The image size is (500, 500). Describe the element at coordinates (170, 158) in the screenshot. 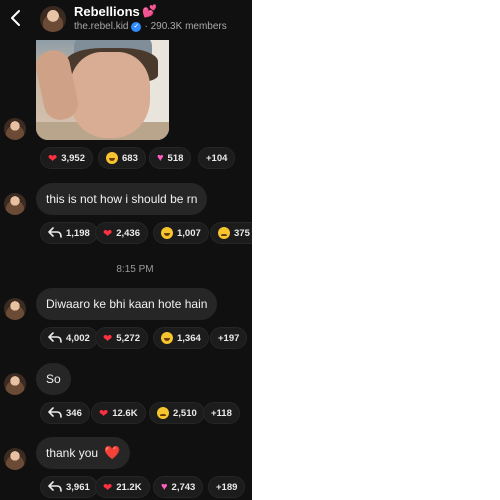

I see `reaction-chip: ♥ 518` at that location.